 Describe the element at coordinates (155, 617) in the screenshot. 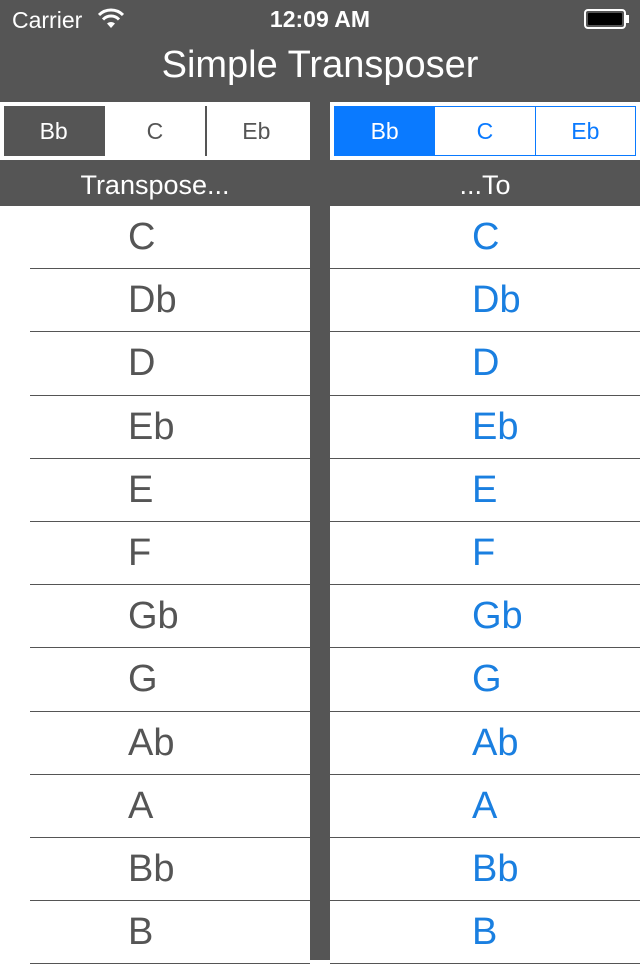

I see `from-note-row: Gb` at that location.